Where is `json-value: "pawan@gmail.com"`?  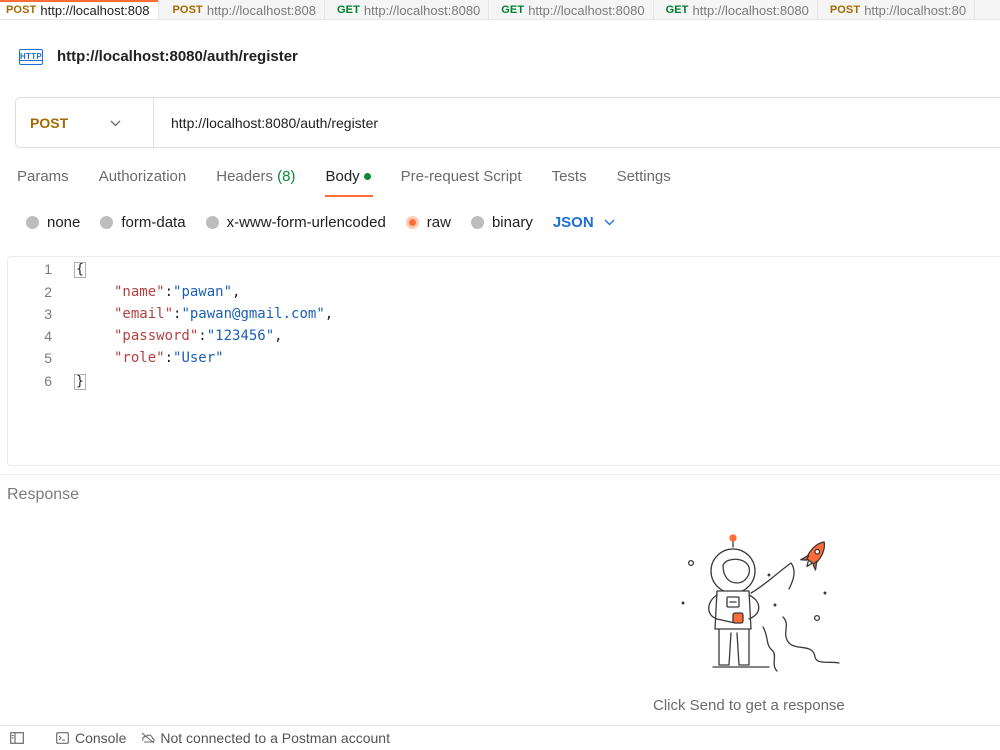
json-value: "pawan@gmail.com" is located at coordinates (253, 314).